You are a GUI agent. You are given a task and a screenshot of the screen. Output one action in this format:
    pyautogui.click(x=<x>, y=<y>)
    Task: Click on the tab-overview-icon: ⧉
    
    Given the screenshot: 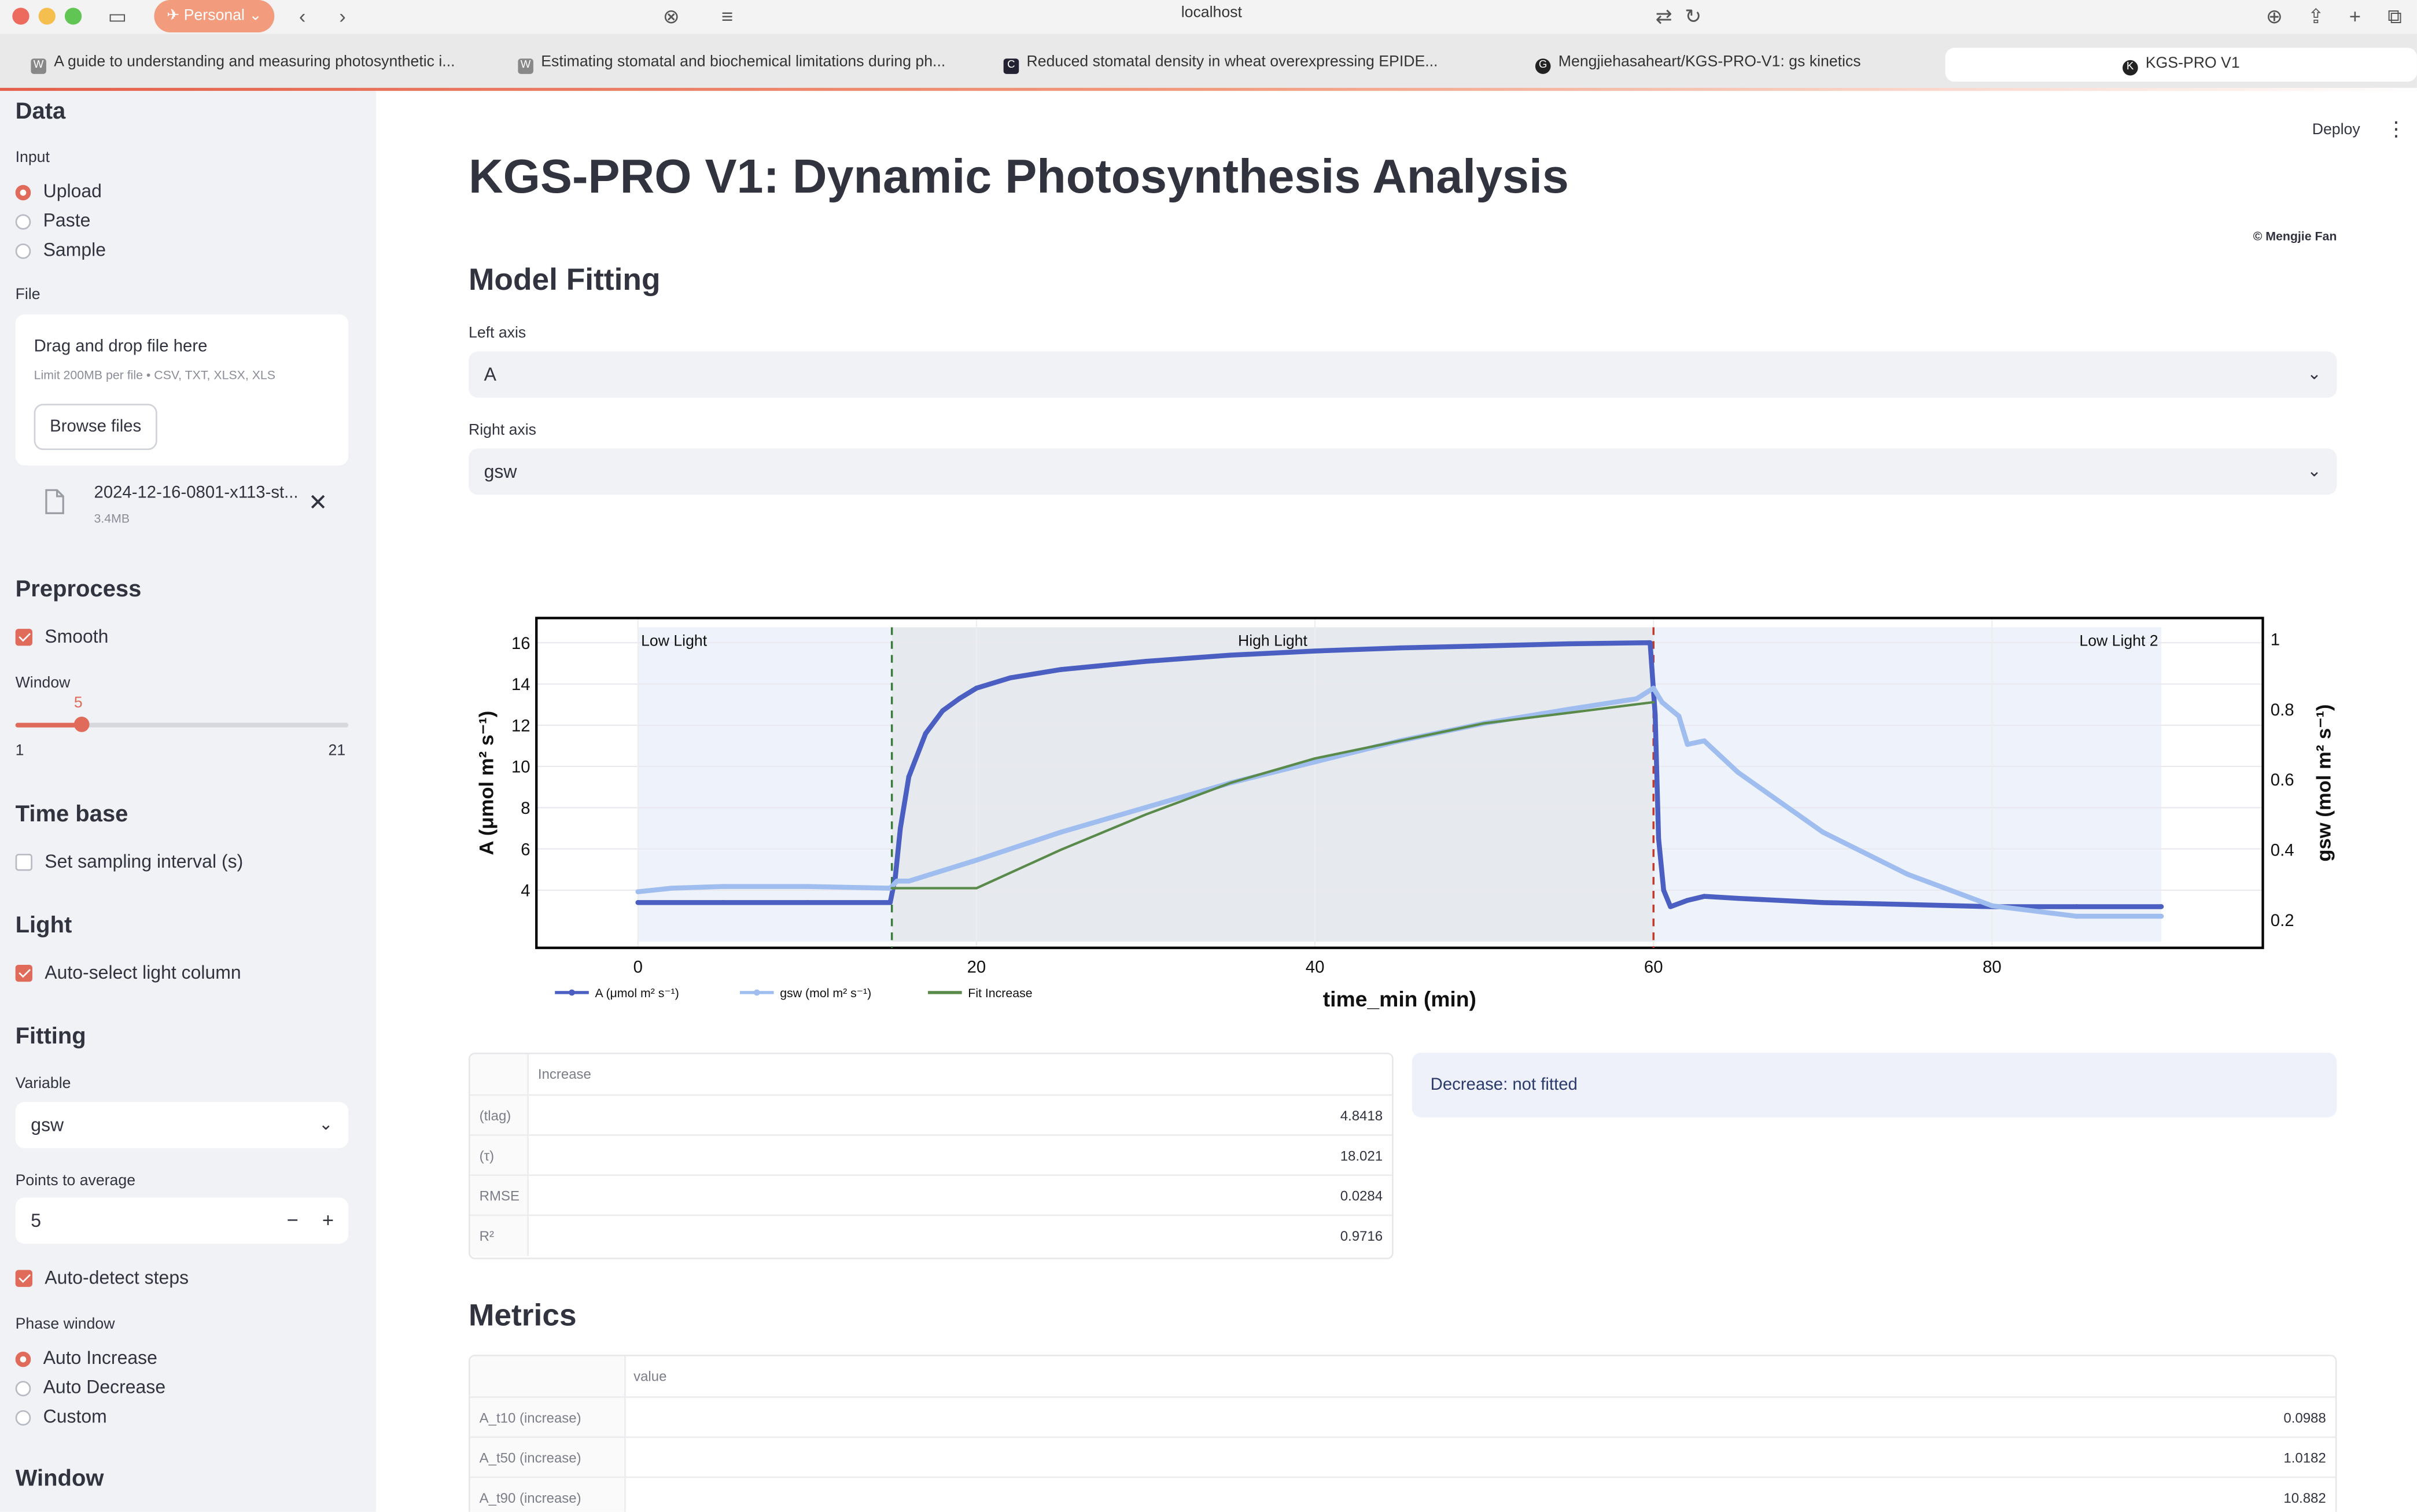 What is the action you would take?
    pyautogui.click(x=2394, y=17)
    